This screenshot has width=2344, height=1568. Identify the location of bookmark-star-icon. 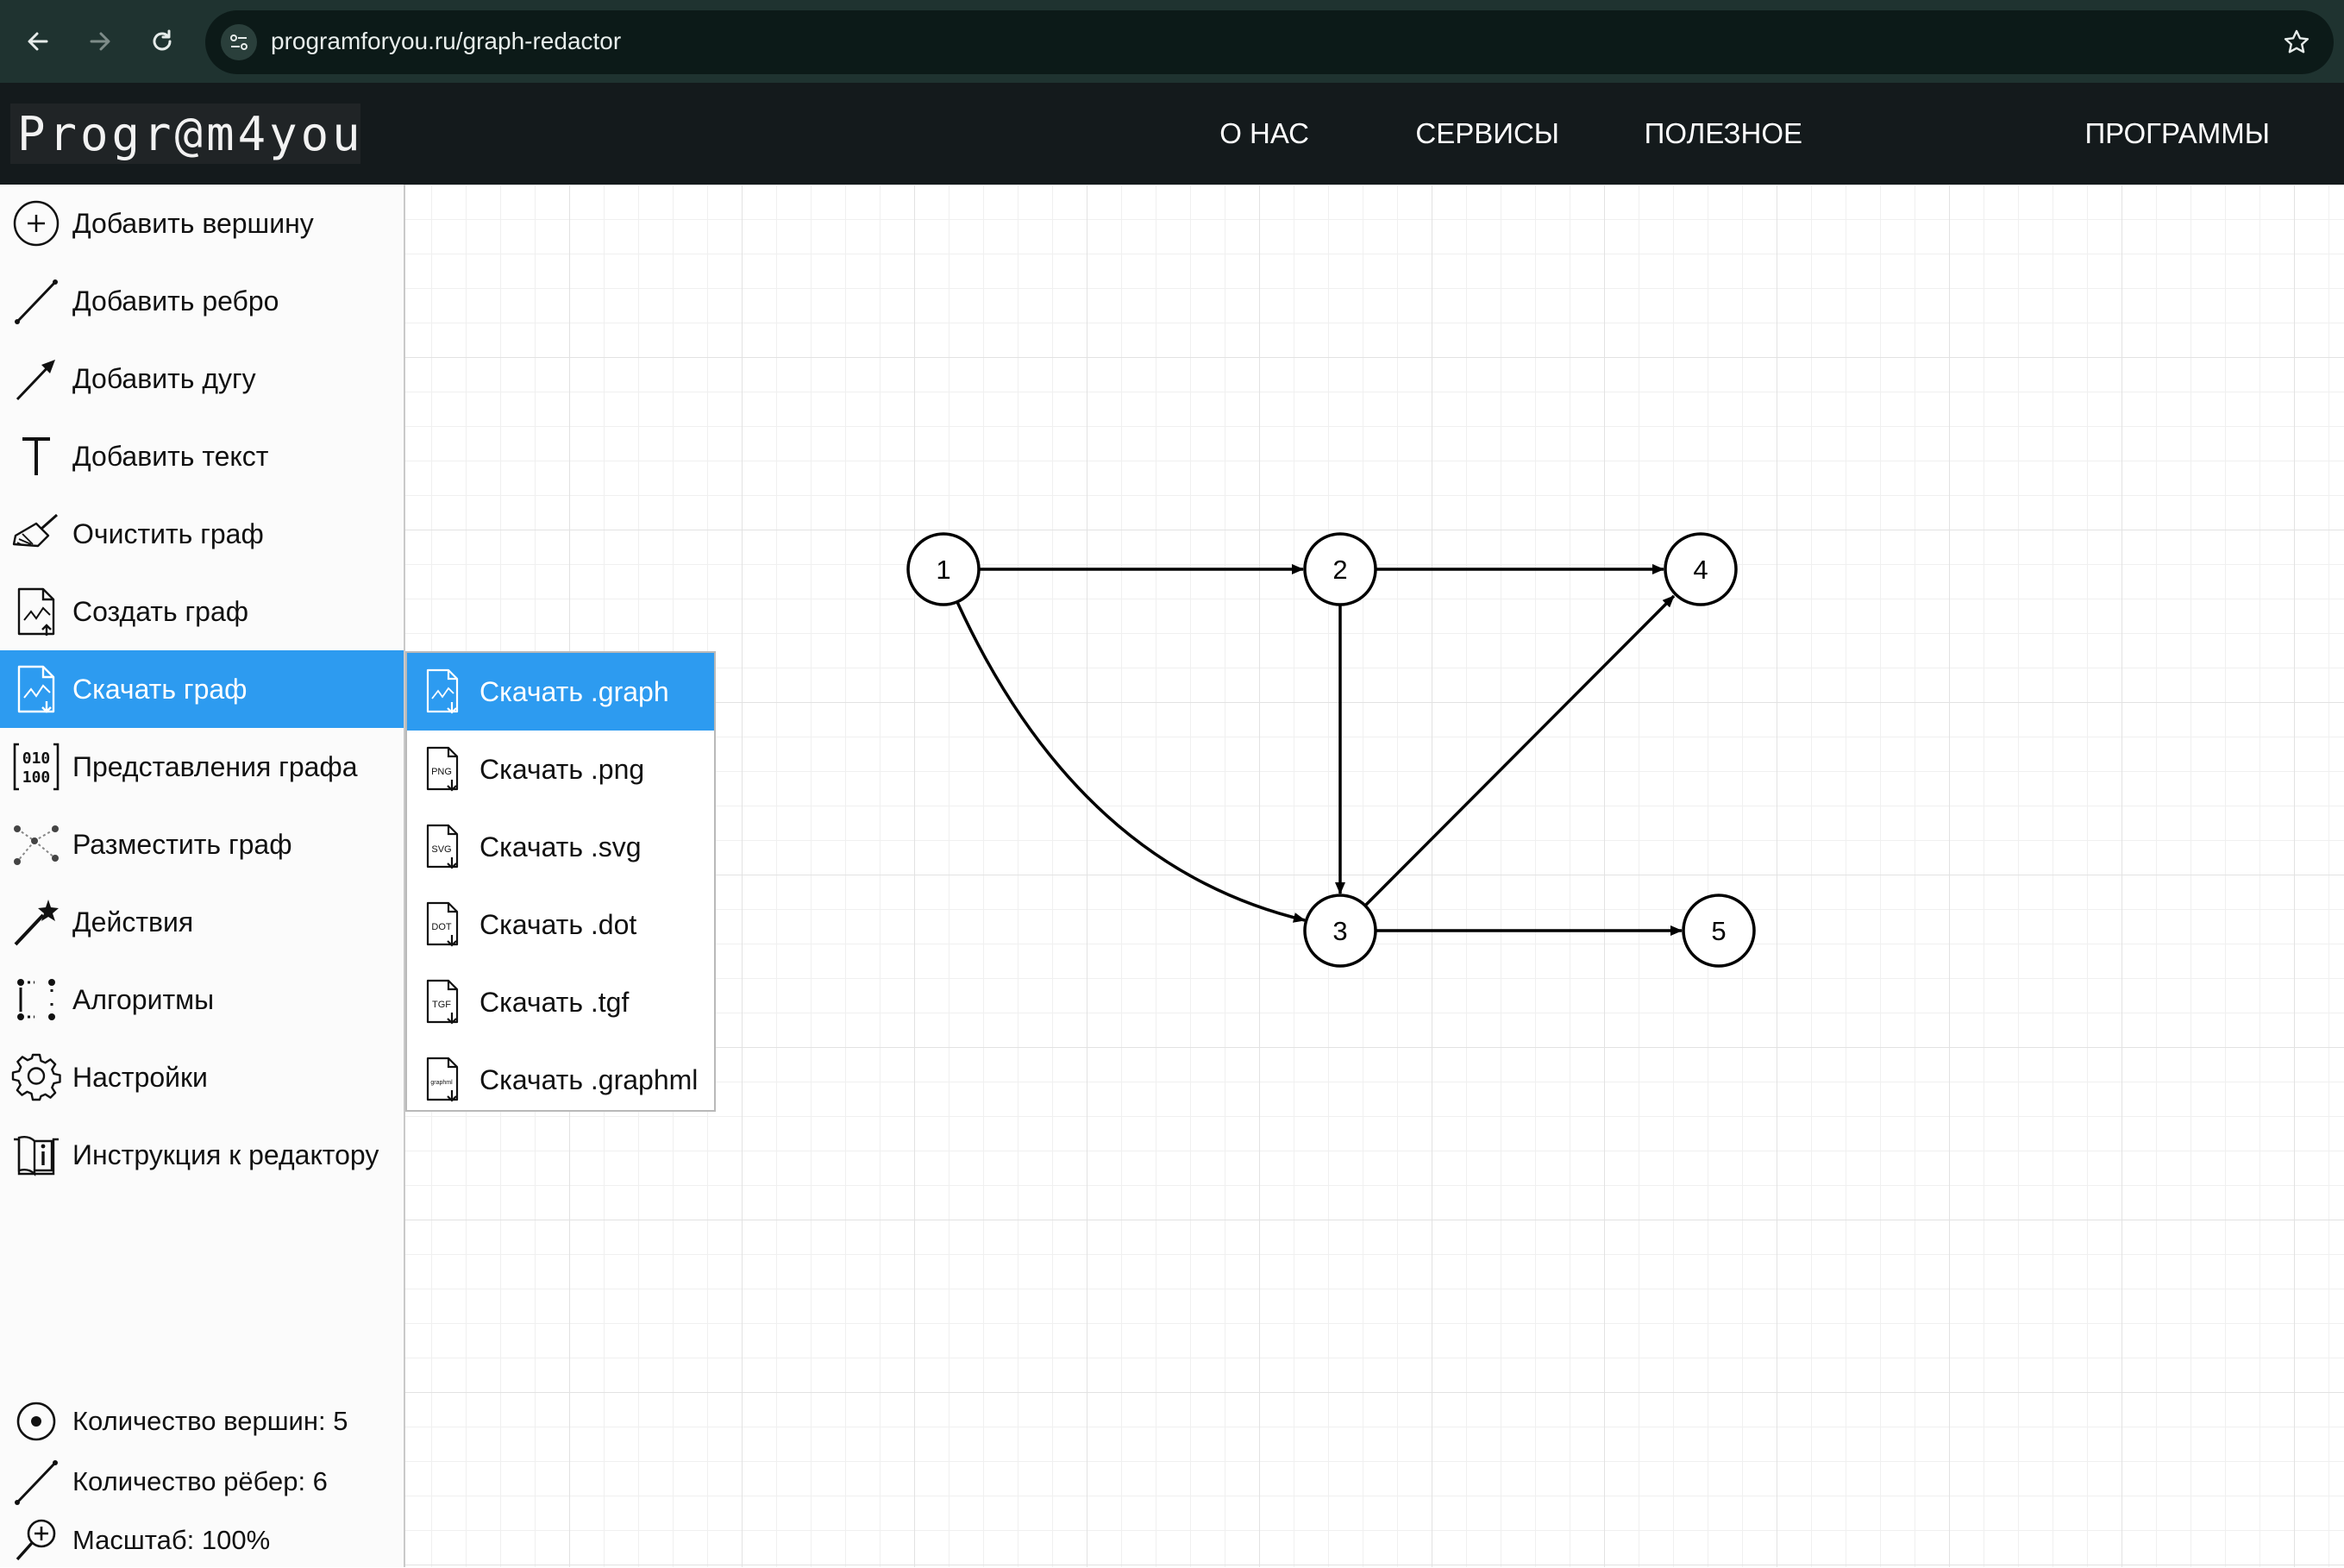
(2297, 42).